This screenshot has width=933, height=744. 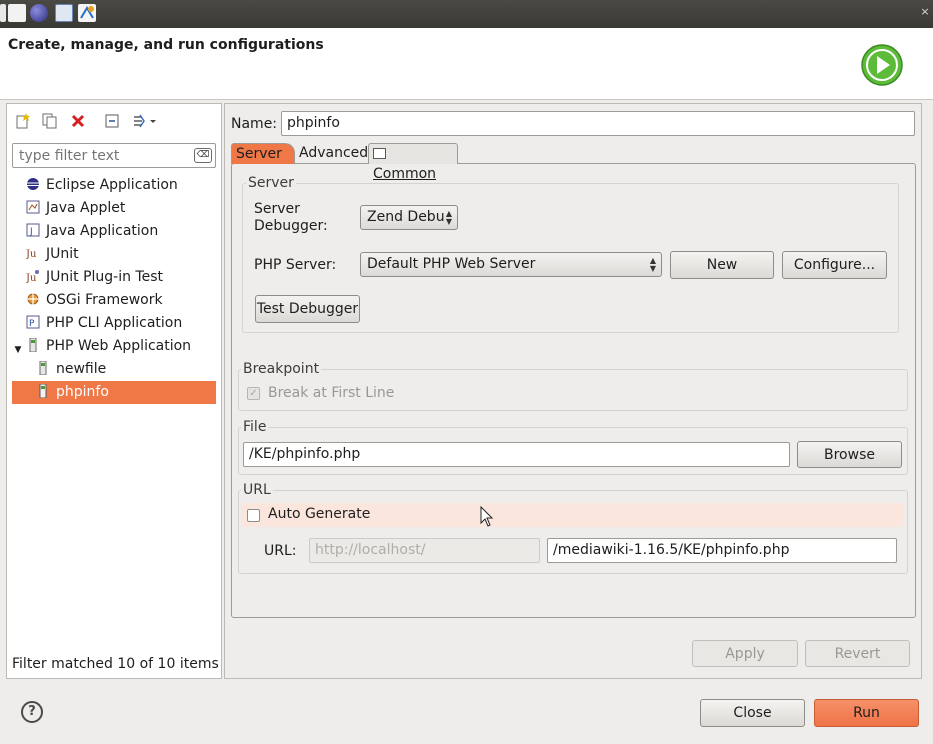 What do you see at coordinates (114, 254) in the screenshot?
I see `tree-item-junit: Ju JUnit` at bounding box center [114, 254].